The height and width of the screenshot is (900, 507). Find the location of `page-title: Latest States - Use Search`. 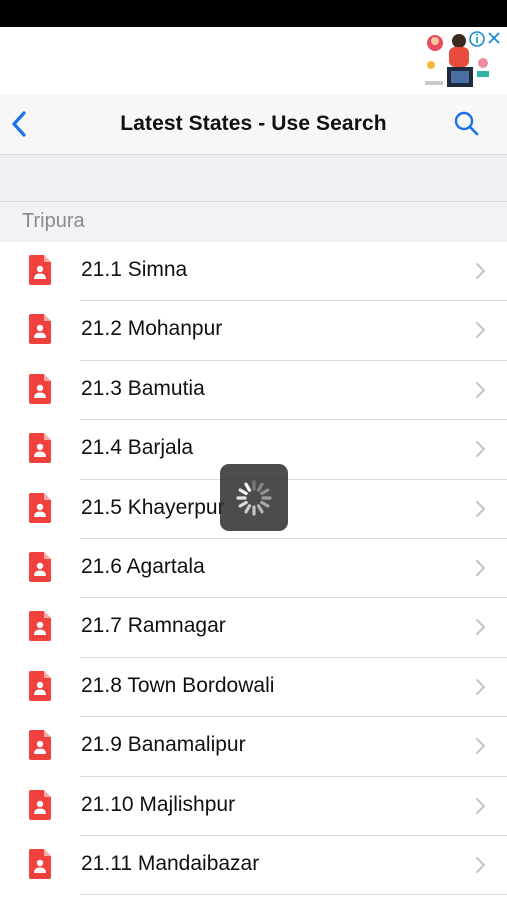

page-title: Latest States - Use Search is located at coordinates (253, 123).